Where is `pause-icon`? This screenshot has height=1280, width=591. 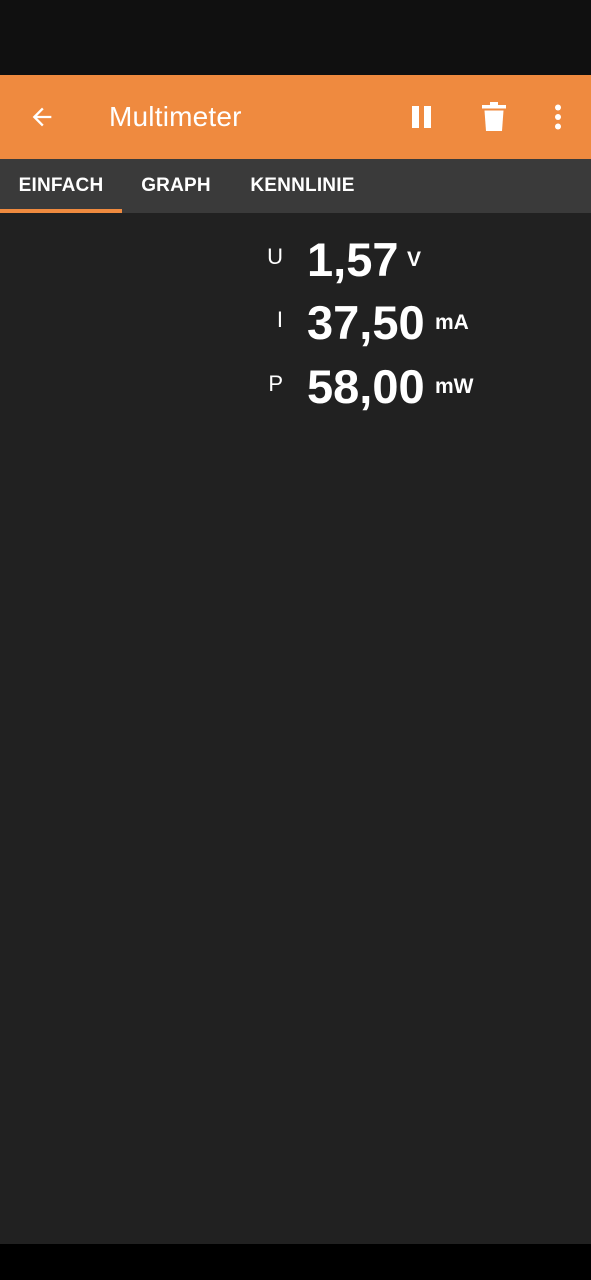 pause-icon is located at coordinates (421, 117).